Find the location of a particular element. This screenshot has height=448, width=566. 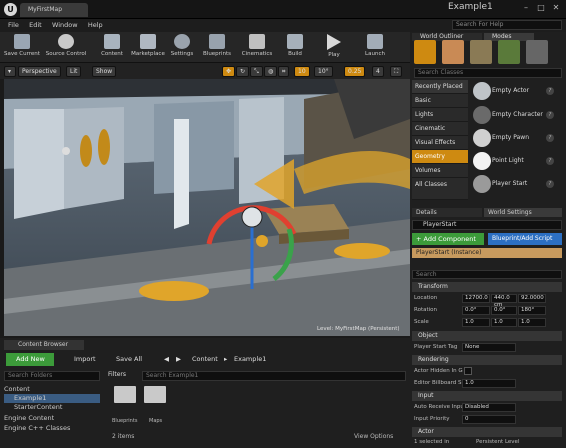

blueprints-button: Blueprints is located at coordinates (217, 47).